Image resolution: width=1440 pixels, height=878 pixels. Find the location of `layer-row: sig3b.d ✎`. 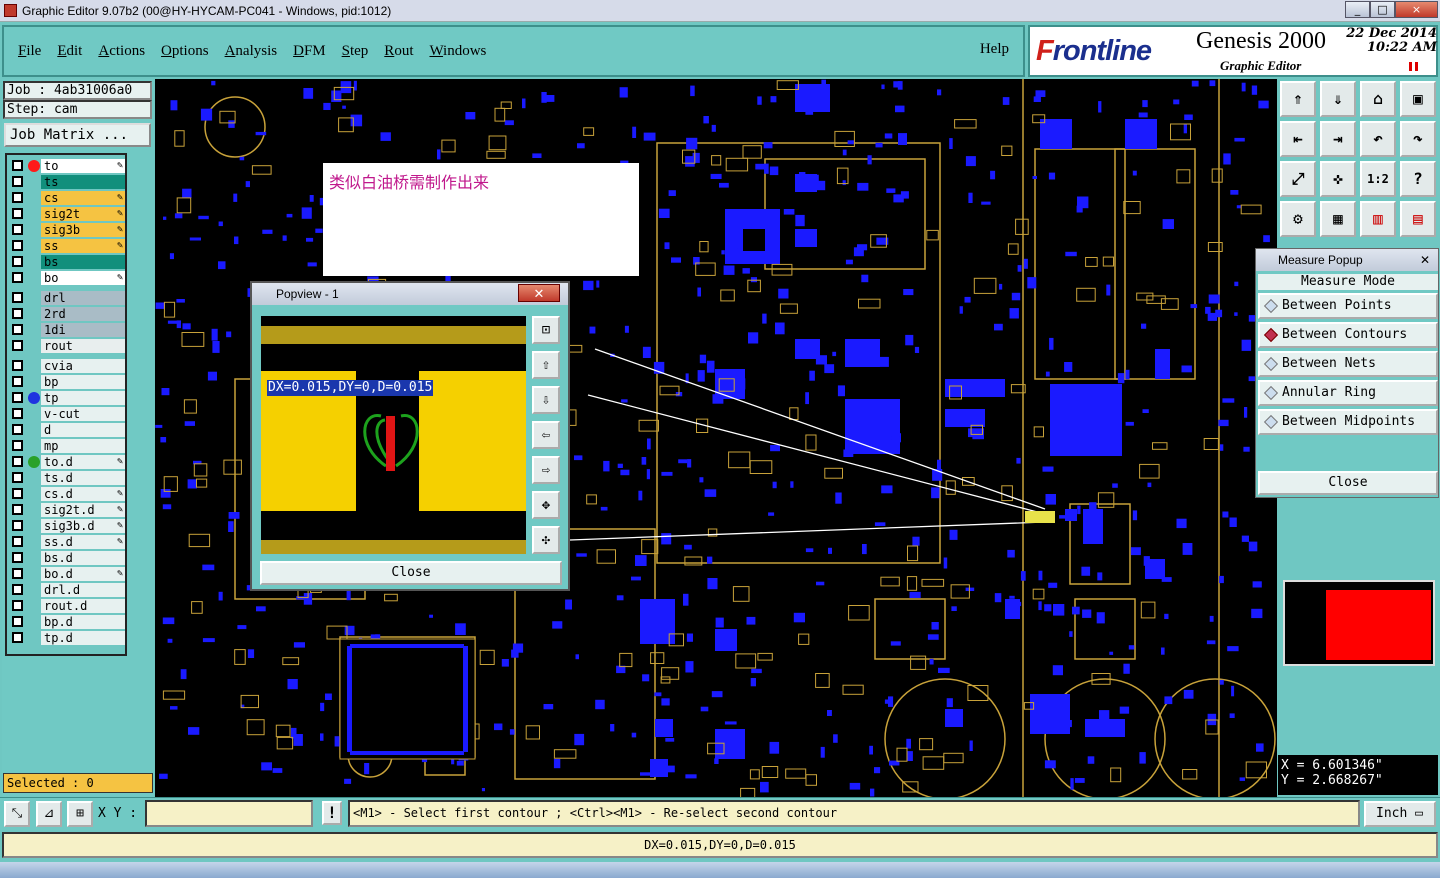

layer-row: sig3b.d ✎ is located at coordinates (67, 526).